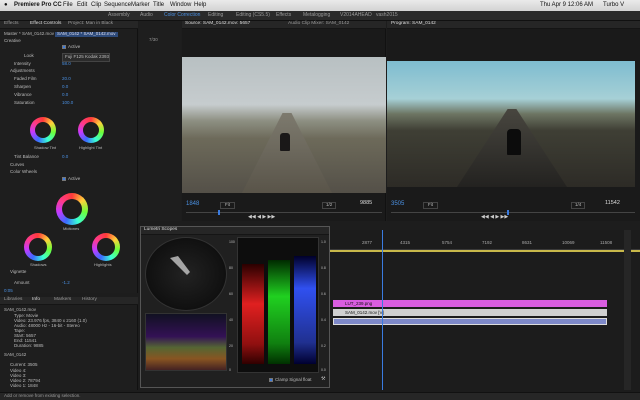 This screenshot has height=400, width=640. Describe the element at coordinates (74, 178) in the screenshot. I see `color-wheels-active-label: Active` at that location.